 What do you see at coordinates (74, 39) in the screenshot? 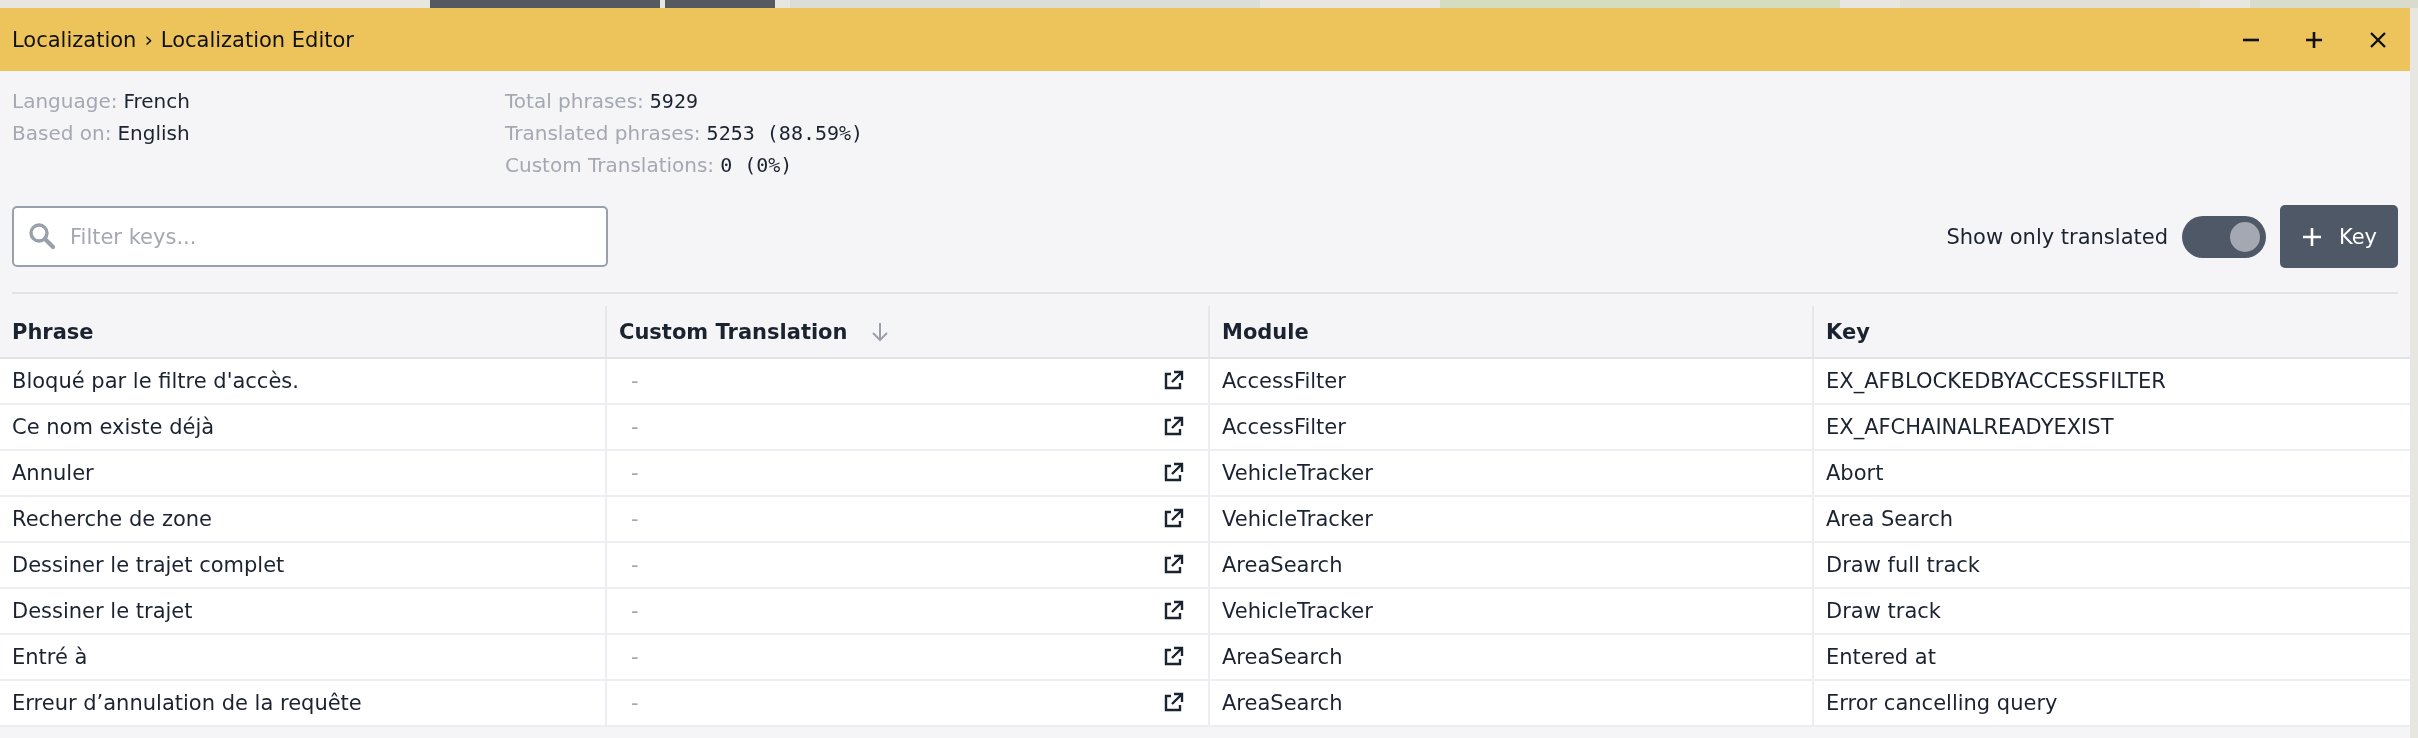
I see `breadcrumb-item: Localization` at bounding box center [74, 39].